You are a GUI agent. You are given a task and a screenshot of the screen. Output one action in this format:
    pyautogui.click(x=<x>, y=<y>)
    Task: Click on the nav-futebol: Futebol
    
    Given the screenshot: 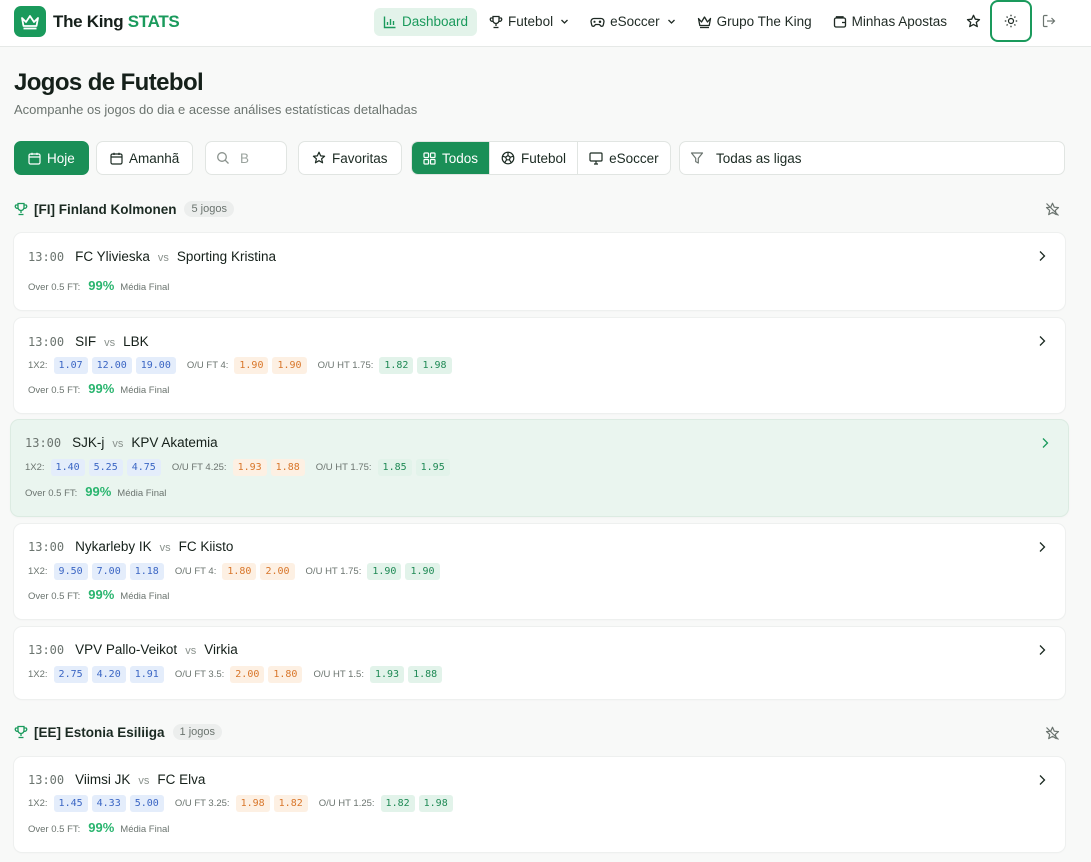 What is the action you would take?
    pyautogui.click(x=529, y=22)
    